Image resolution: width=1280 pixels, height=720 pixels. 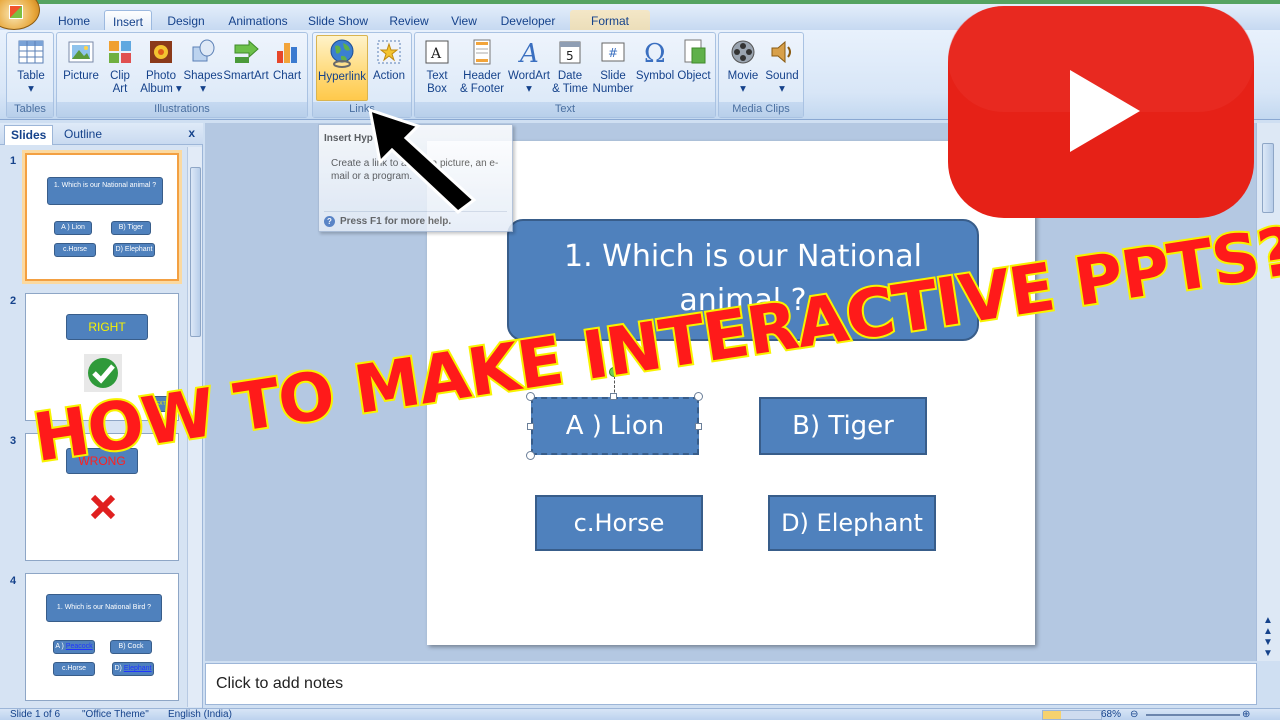 What do you see at coordinates (389, 52) in the screenshot?
I see `action-icon` at bounding box center [389, 52].